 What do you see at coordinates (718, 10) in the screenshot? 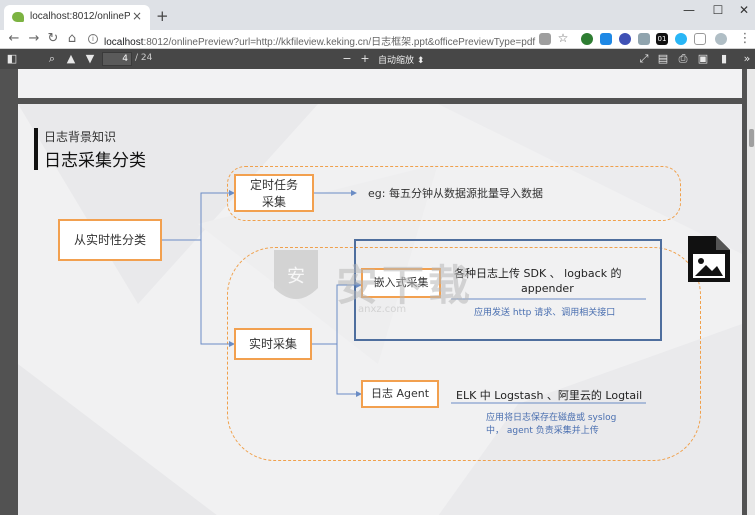
I see `maximize-button: ☐` at bounding box center [718, 10].